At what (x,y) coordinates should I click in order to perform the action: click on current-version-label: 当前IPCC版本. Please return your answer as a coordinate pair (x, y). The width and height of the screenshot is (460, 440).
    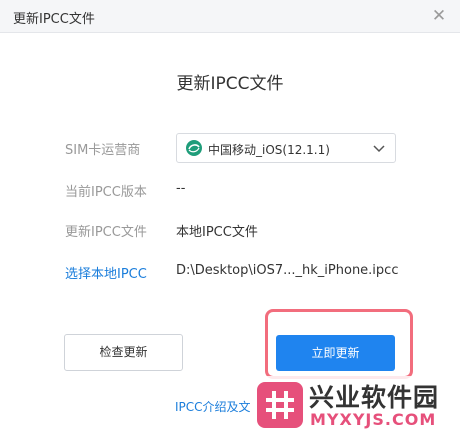
    Looking at the image, I should click on (106, 192).